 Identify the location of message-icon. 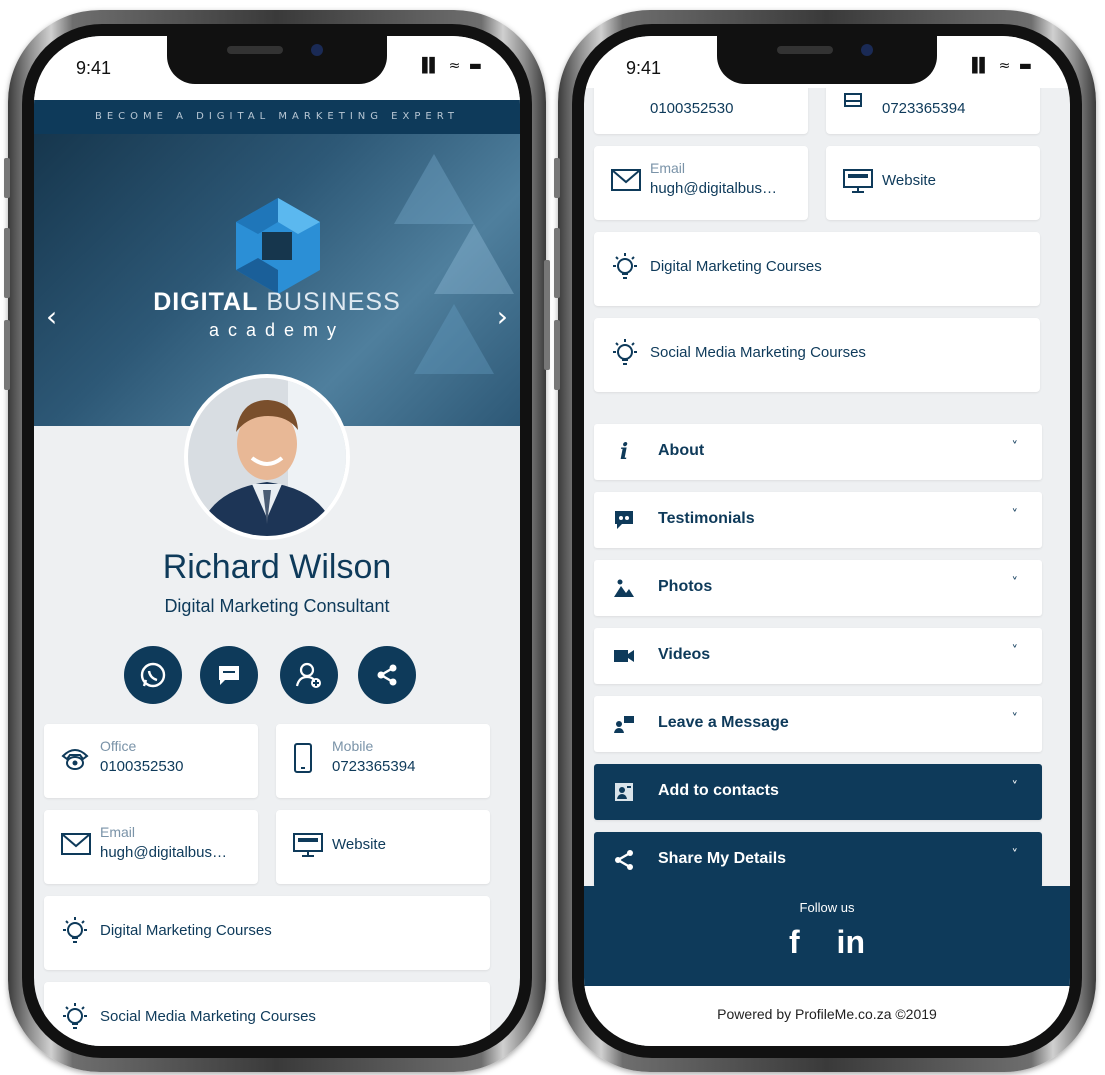
(229, 675).